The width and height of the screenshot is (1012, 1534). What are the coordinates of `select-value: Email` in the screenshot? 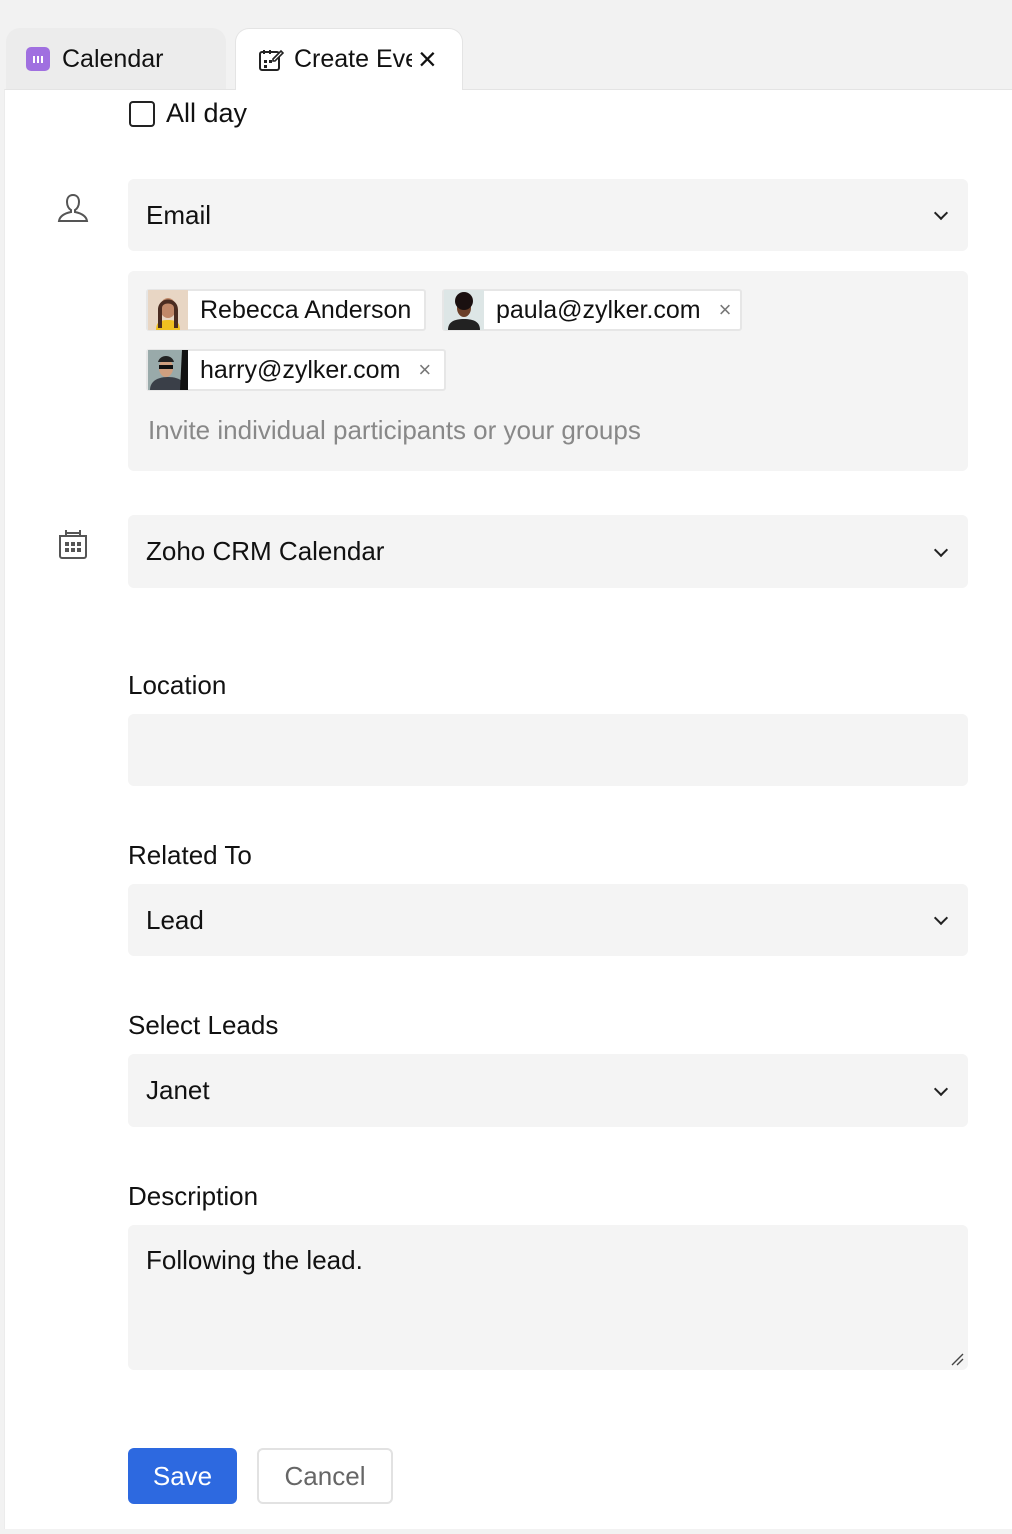 It's located at (179, 214).